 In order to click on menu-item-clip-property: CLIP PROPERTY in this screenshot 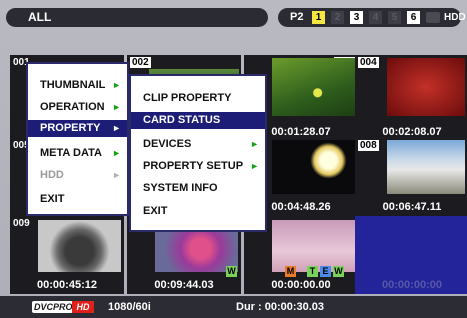, I will do `click(198, 98)`.